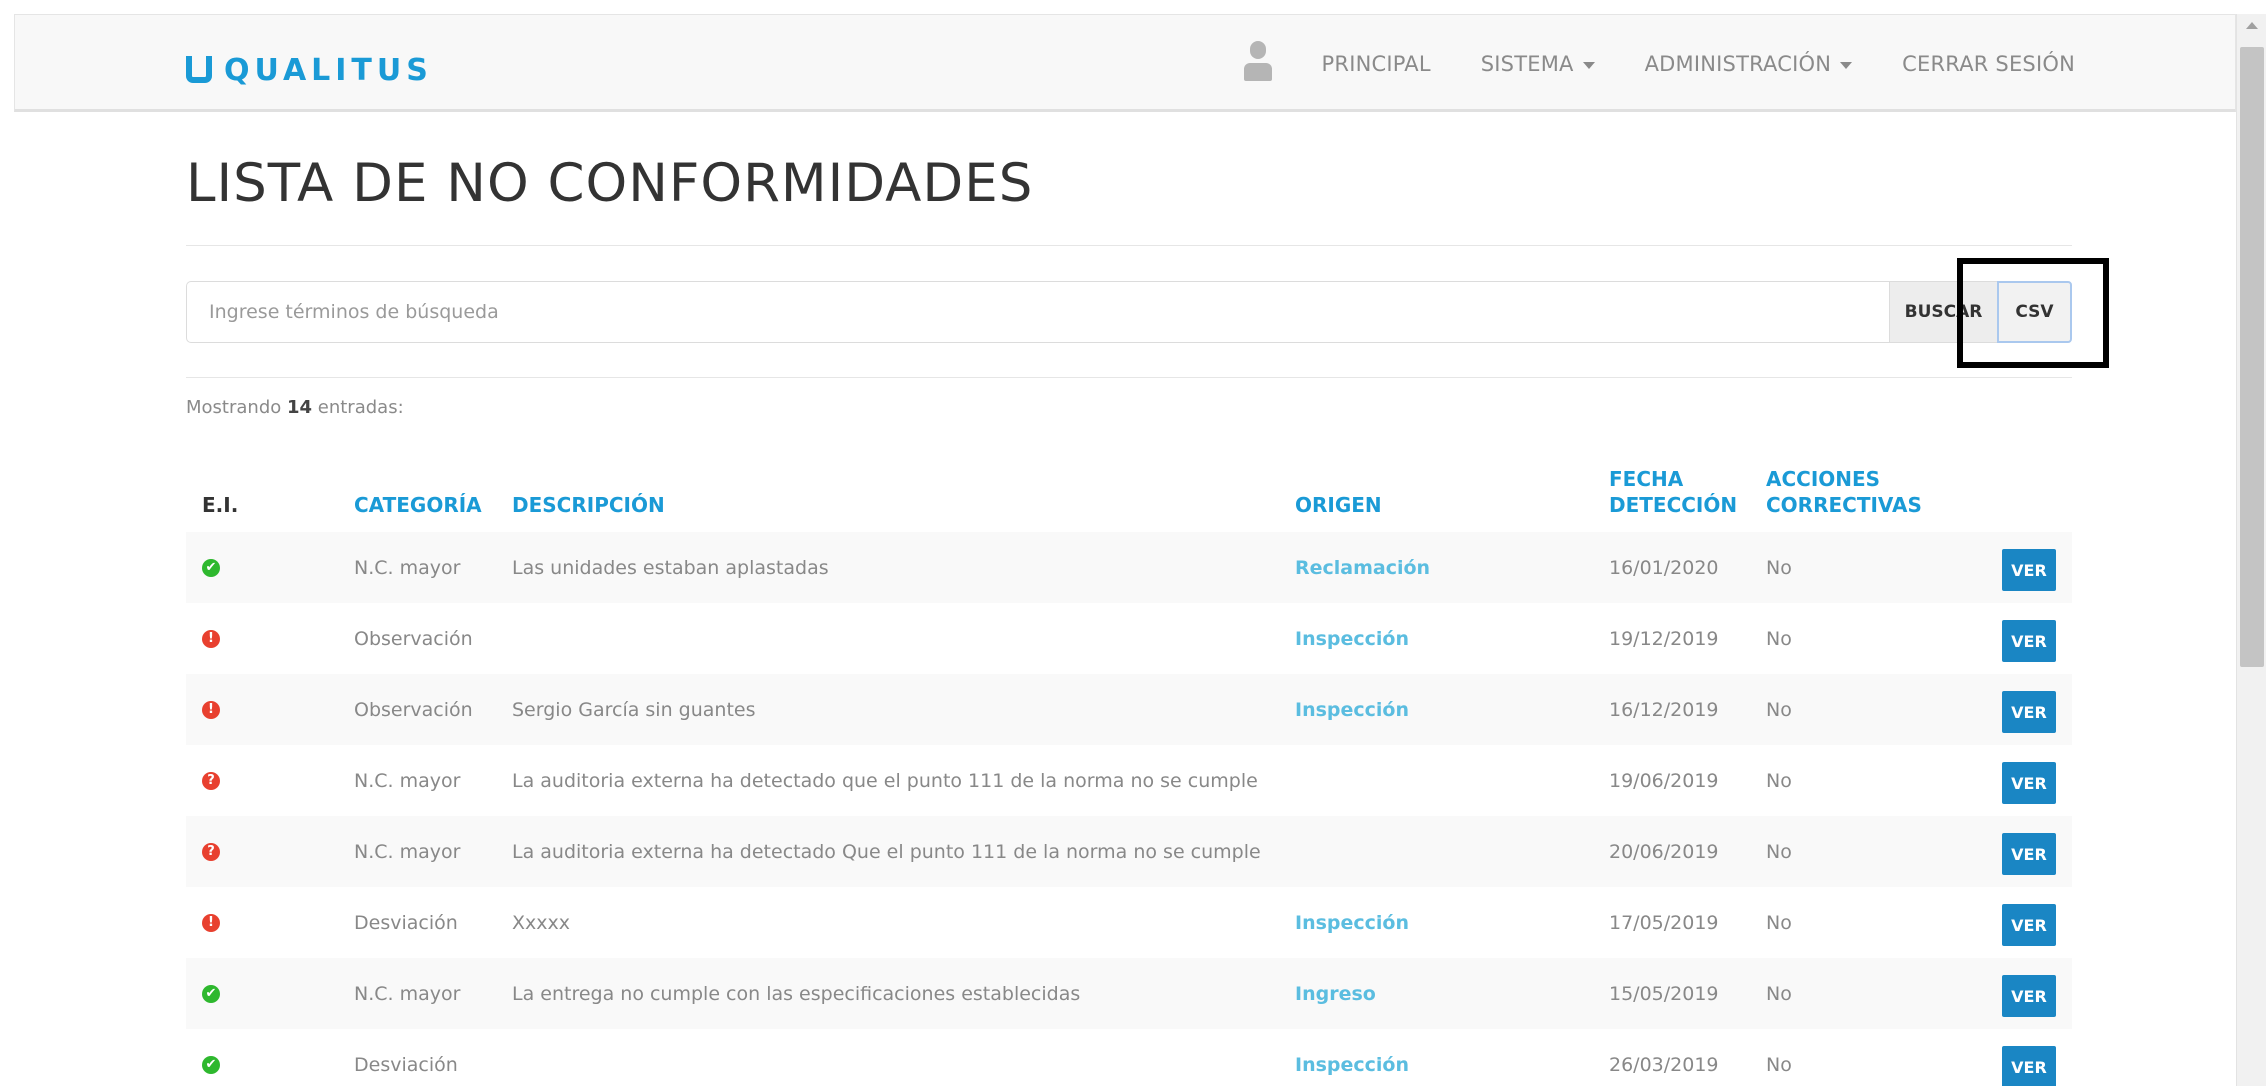 The image size is (2266, 1086). I want to click on vertical-scrollbar, so click(2251, 550).